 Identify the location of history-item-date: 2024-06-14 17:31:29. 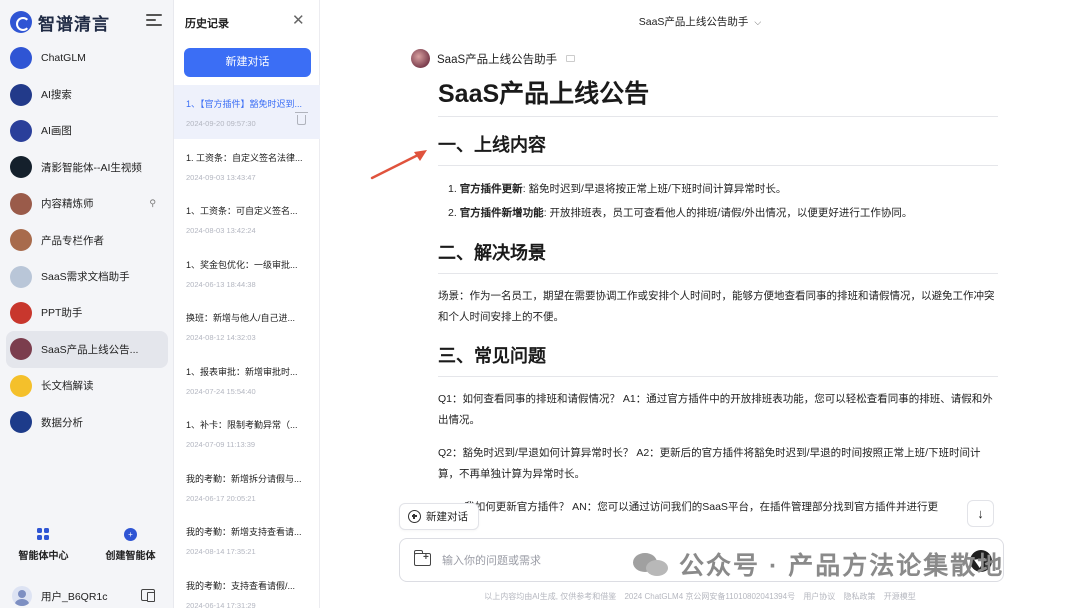
(221, 604).